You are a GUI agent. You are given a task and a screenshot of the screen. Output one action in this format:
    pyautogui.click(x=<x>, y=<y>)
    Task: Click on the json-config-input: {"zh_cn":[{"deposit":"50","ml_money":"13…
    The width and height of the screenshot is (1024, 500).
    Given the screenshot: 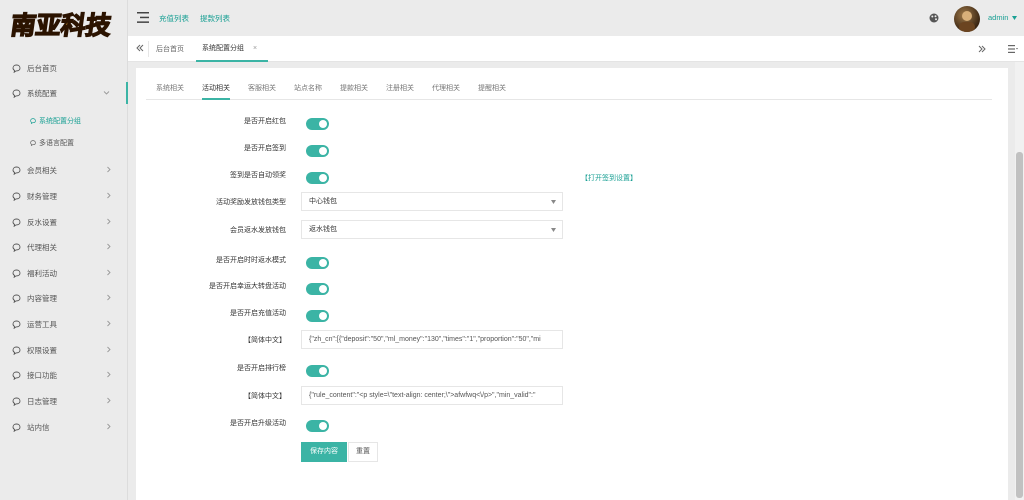 What is the action you would take?
    pyautogui.click(x=432, y=339)
    